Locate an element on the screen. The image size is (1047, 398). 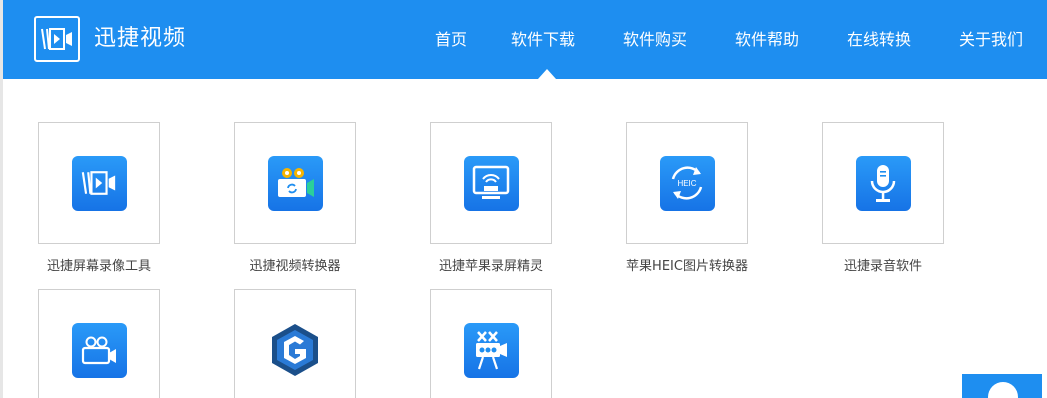
nav-item-software-download: 软件下载 is located at coordinates (543, 40).